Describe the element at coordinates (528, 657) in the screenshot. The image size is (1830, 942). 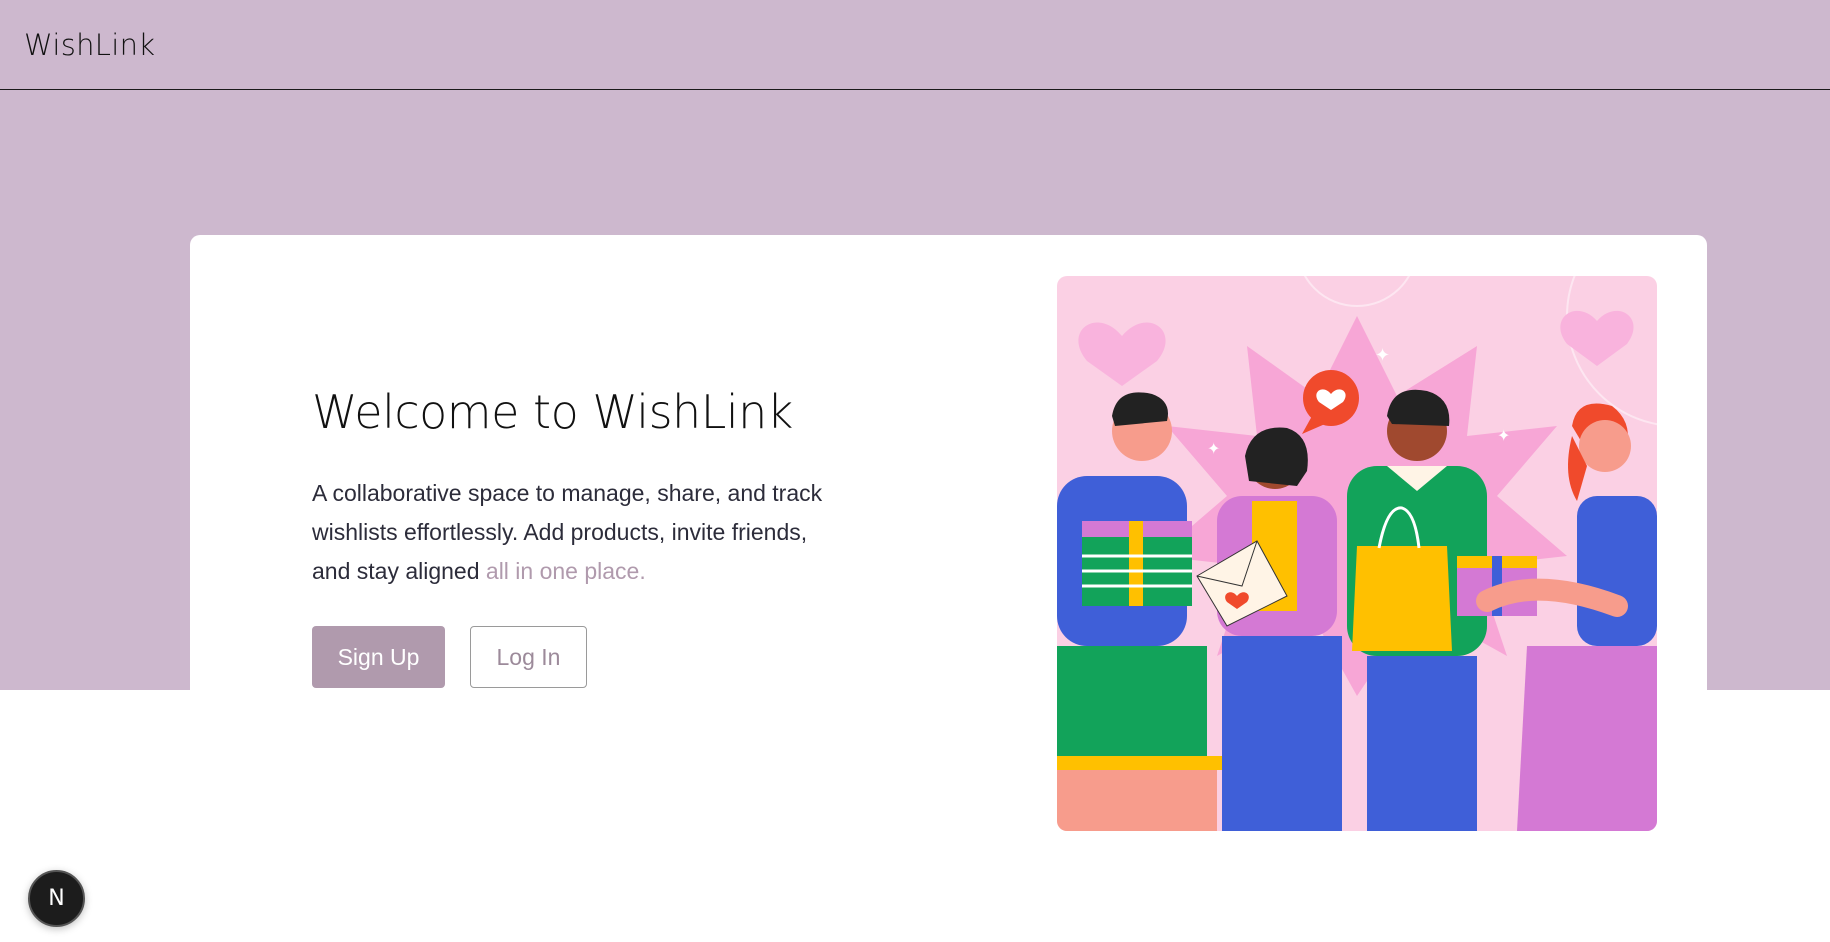
I see `login-button: Log In` at that location.